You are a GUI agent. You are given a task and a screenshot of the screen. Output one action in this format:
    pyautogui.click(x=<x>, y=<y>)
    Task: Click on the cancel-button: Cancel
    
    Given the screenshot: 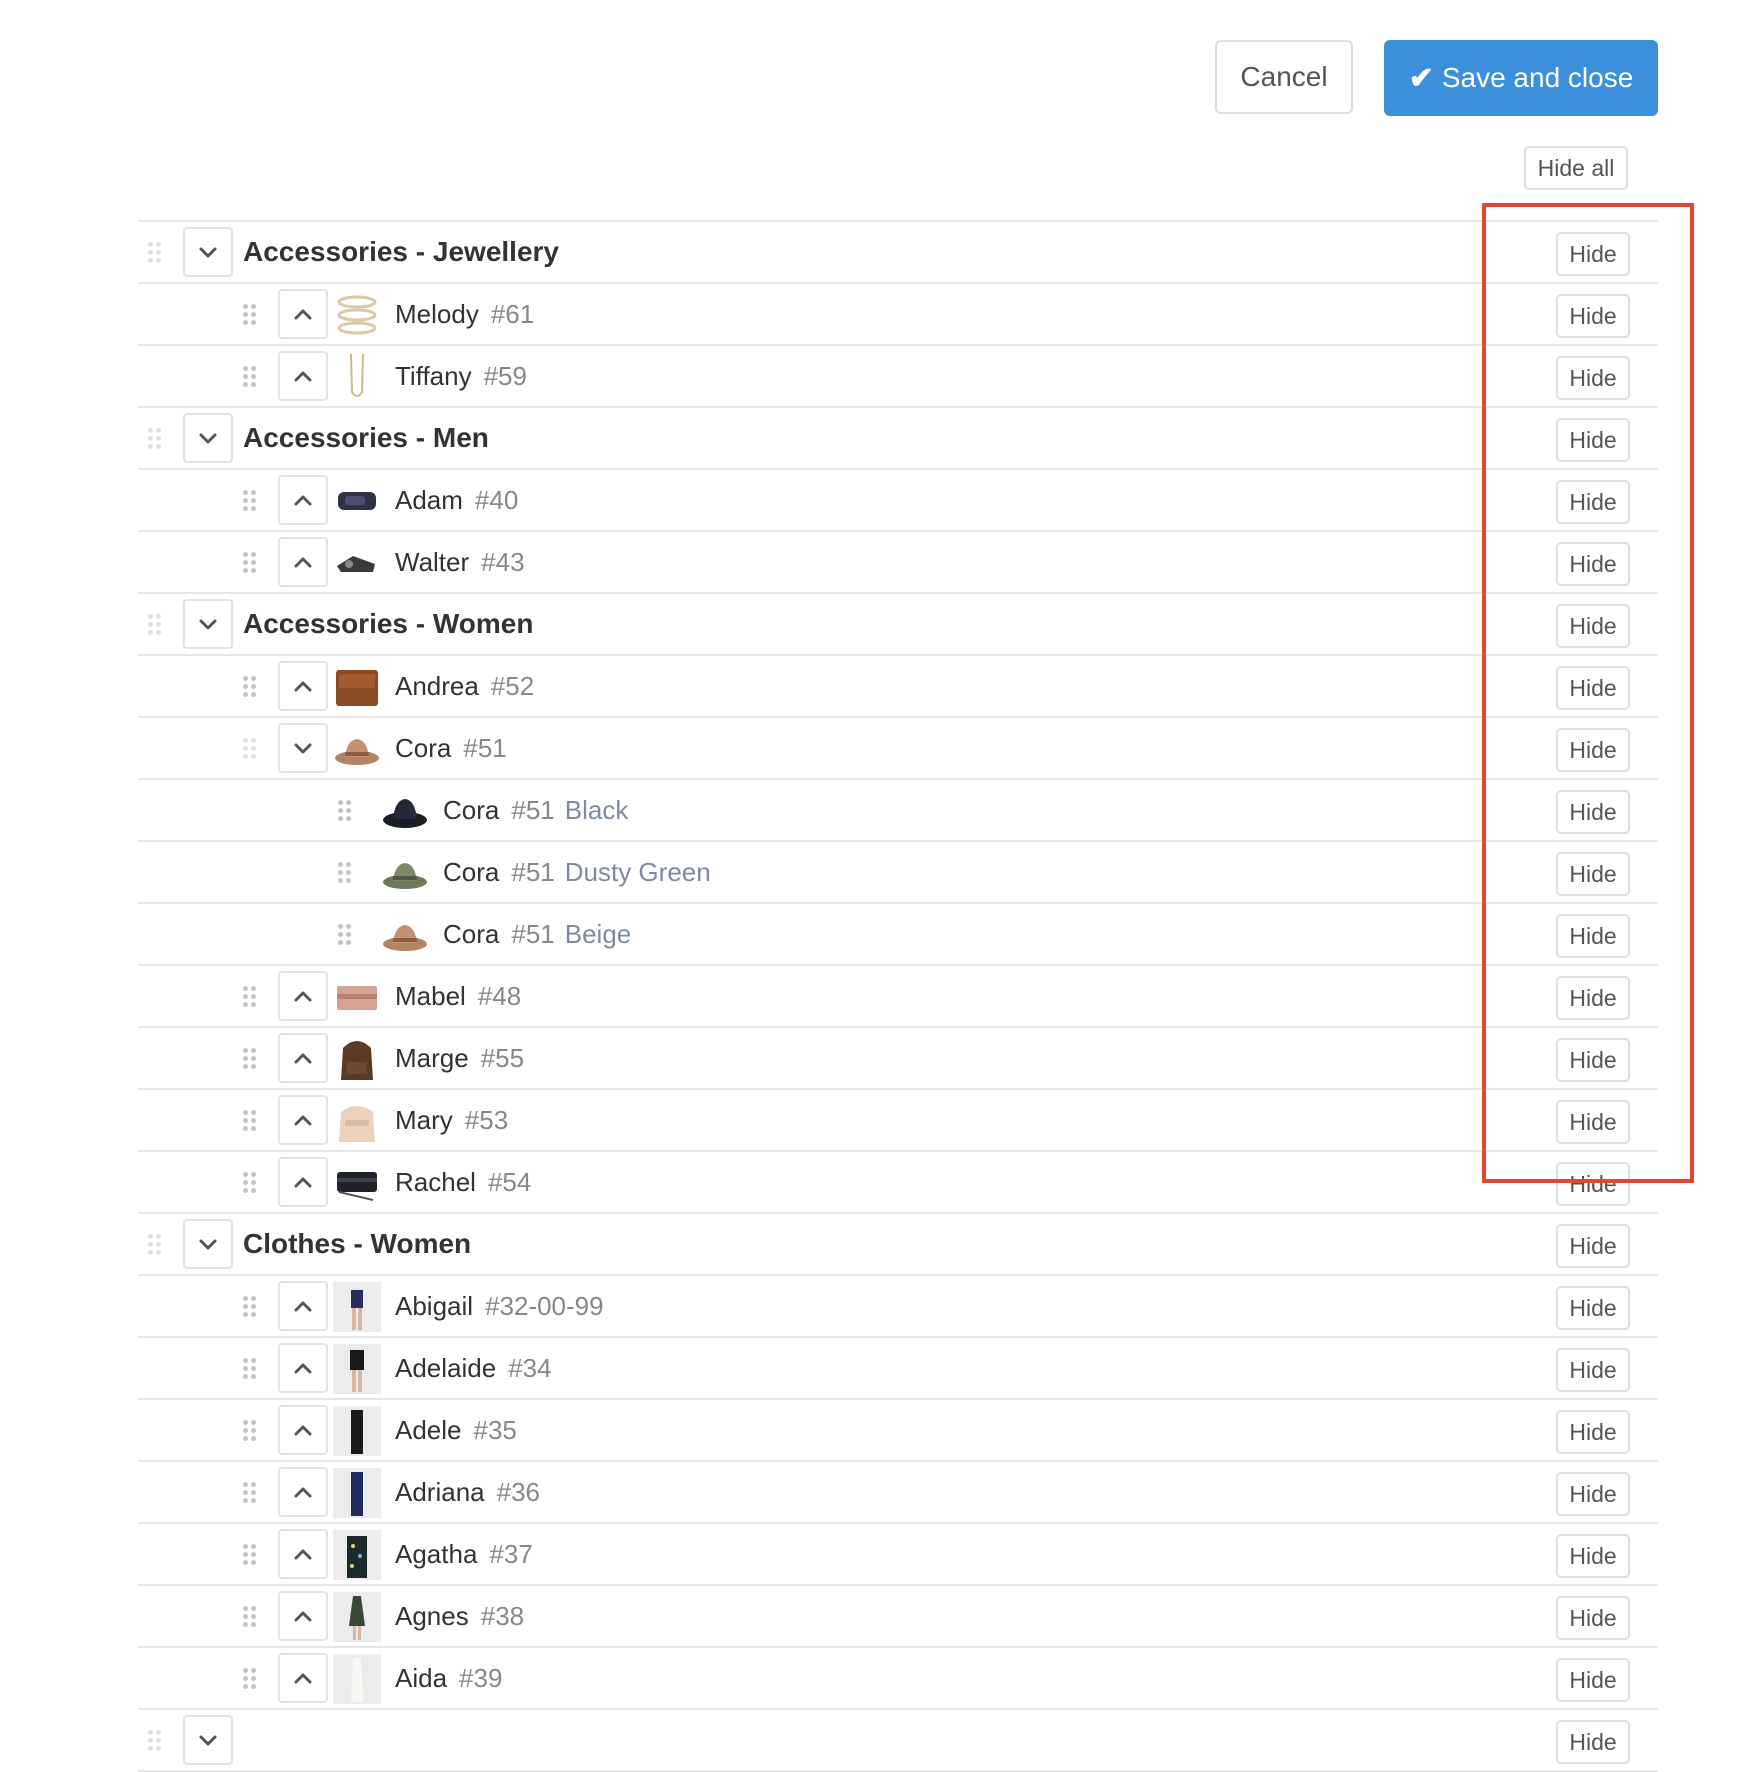 What is the action you would take?
    pyautogui.click(x=1284, y=77)
    